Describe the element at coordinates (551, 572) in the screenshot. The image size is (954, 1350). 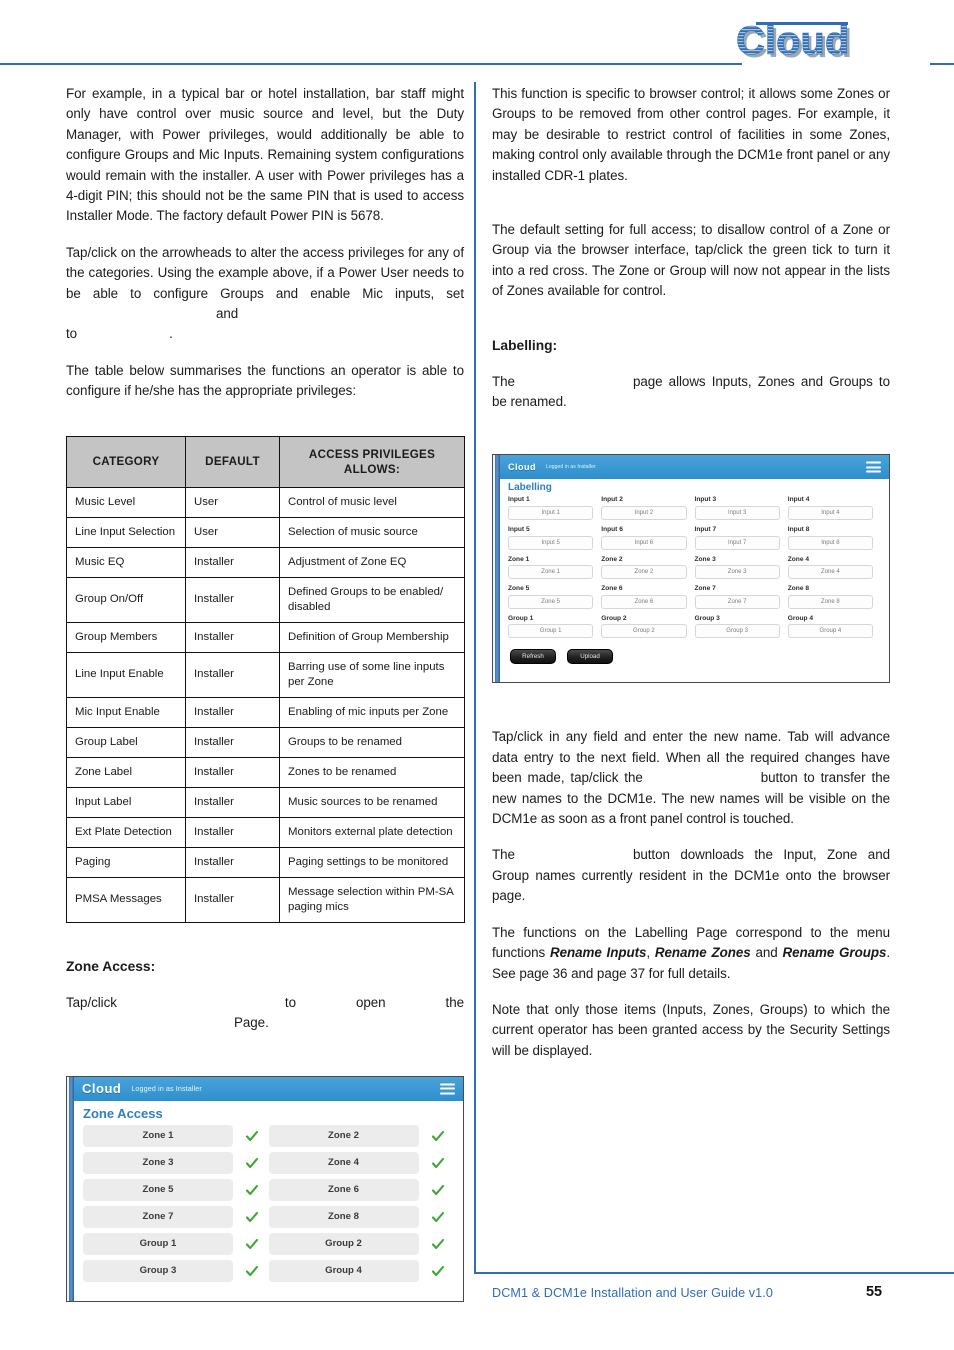
I see `labelling-text-input: Zone 1` at that location.